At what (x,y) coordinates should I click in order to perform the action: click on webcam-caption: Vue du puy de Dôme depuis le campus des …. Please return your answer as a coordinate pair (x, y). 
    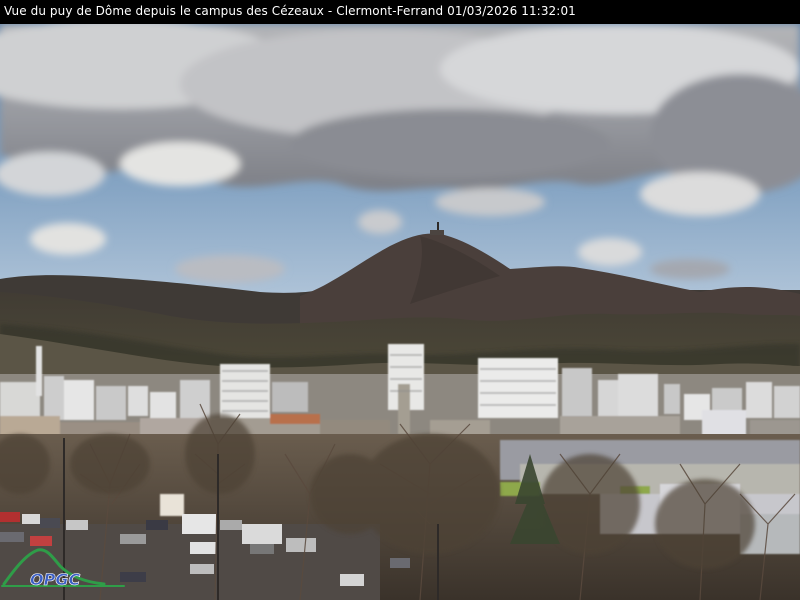
    Looking at the image, I should click on (290, 11).